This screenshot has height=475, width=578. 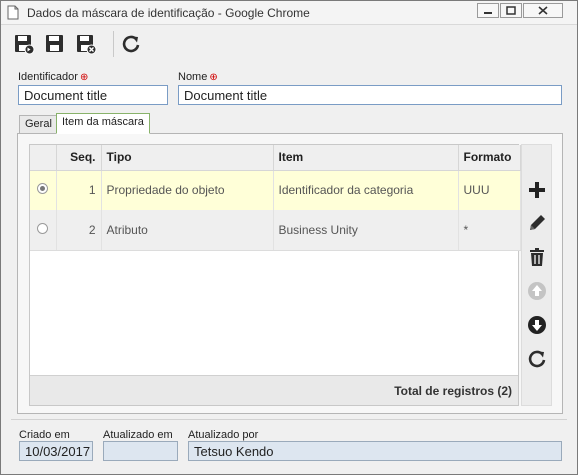 I want to click on grid-total: Total de registros (2), so click(x=274, y=390).